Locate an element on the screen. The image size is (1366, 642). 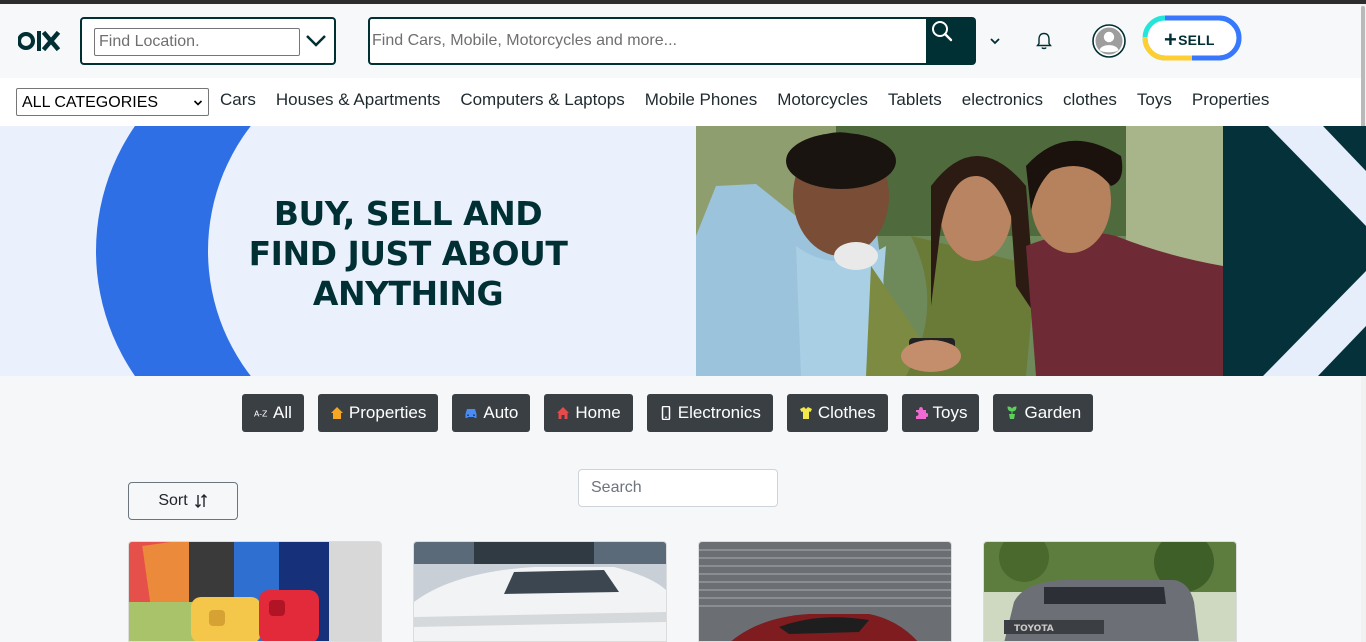
user-avatar is located at coordinates (1109, 41).